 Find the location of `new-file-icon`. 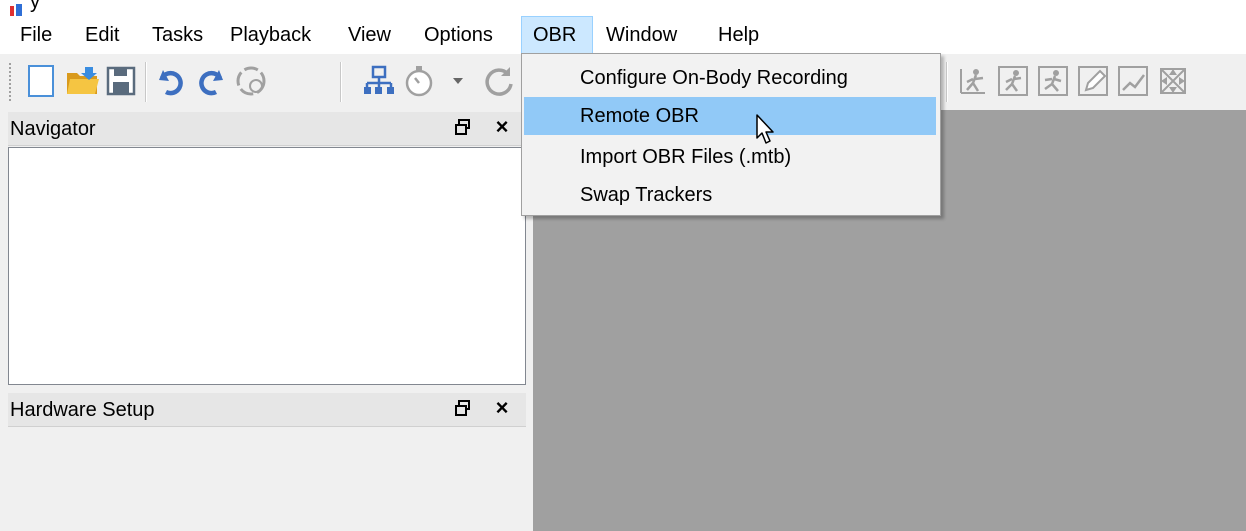

new-file-icon is located at coordinates (41, 81).